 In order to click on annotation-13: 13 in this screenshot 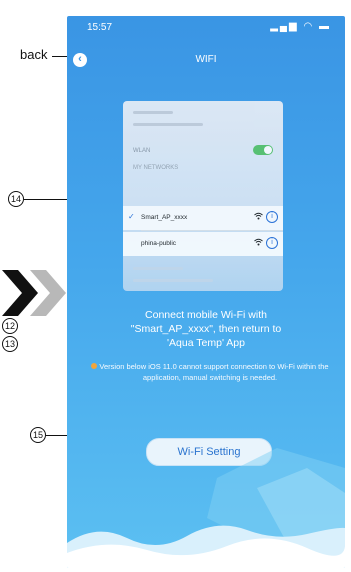, I will do `click(10, 344)`.